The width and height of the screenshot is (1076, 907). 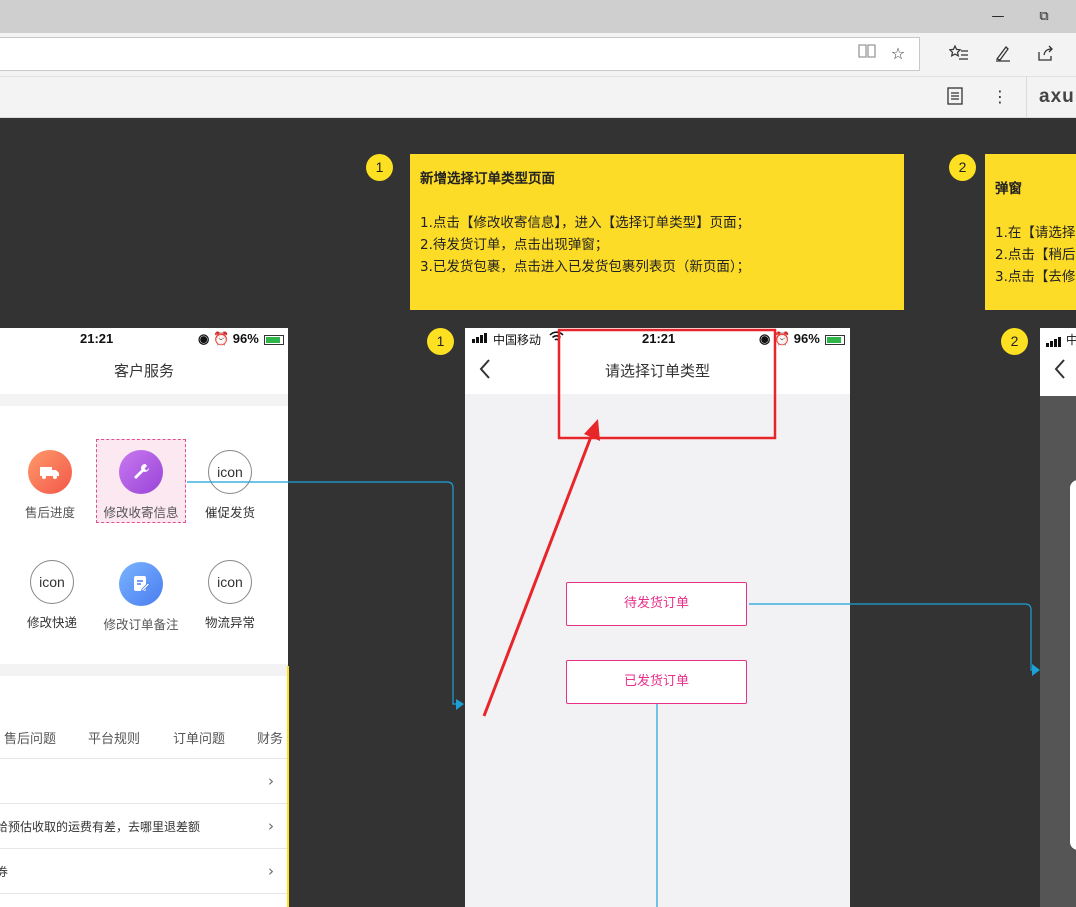 What do you see at coordinates (49, 512) in the screenshot?
I see `func-label: 售后进度` at bounding box center [49, 512].